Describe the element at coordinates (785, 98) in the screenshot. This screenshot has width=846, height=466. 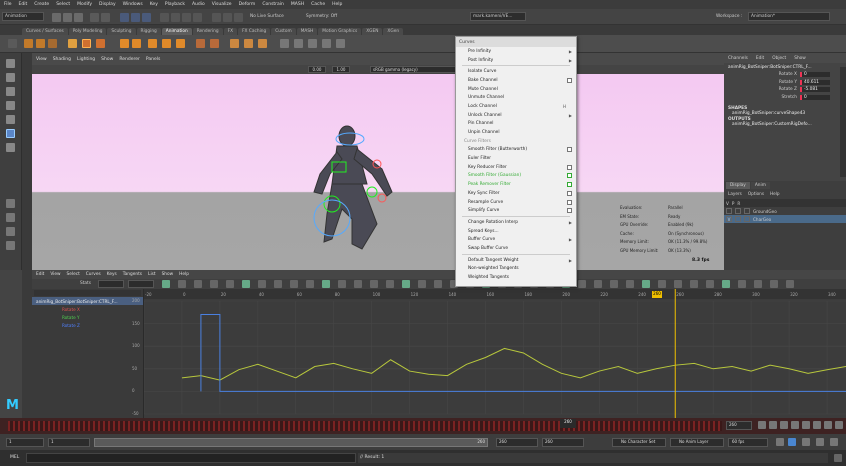
I see `channel-row: Stretch 0` at that location.